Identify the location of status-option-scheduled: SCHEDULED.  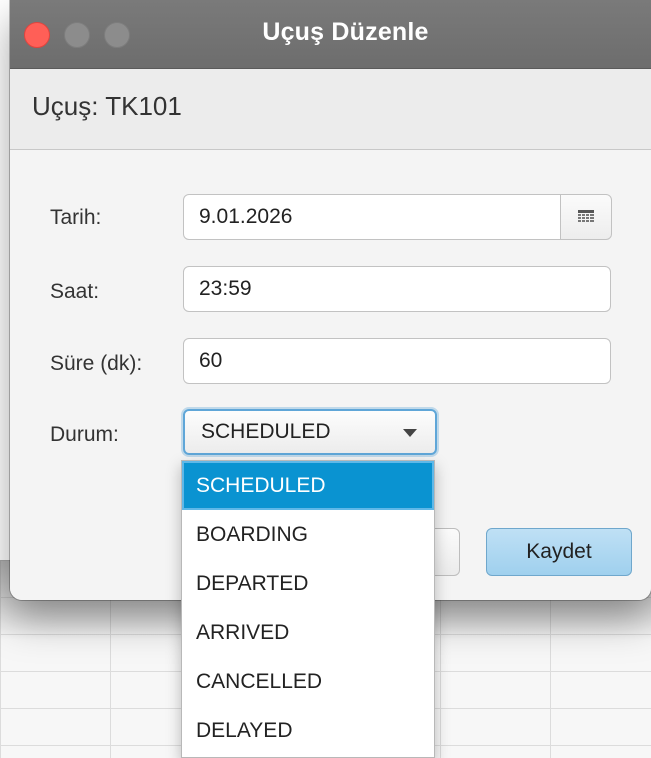
(308, 485).